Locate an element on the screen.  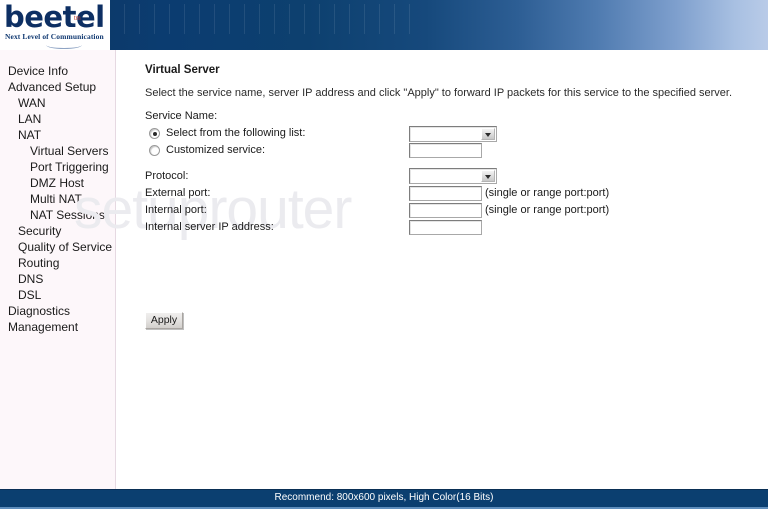
sidebar-item-lan: LAN is located at coordinates (57, 119).